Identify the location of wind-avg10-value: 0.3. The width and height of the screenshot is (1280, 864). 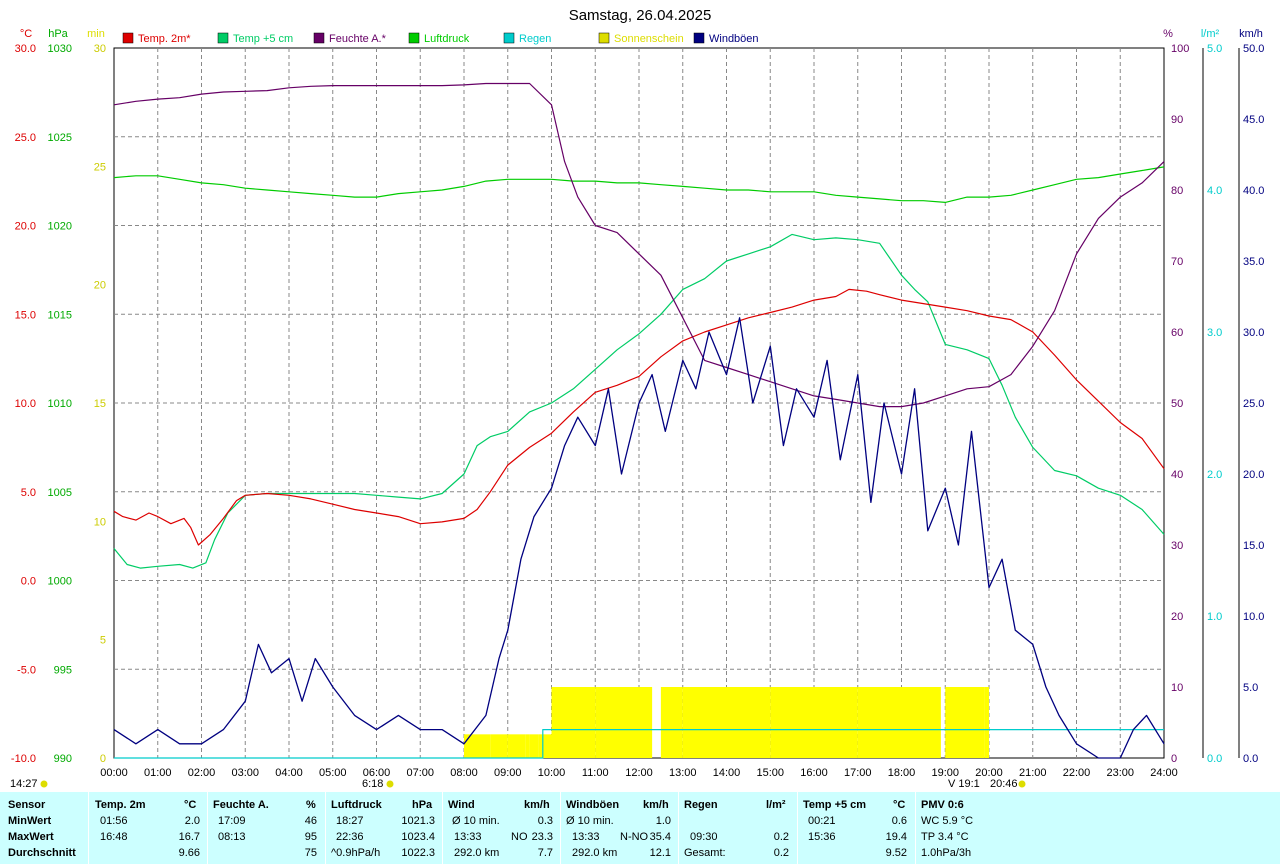
(545, 821).